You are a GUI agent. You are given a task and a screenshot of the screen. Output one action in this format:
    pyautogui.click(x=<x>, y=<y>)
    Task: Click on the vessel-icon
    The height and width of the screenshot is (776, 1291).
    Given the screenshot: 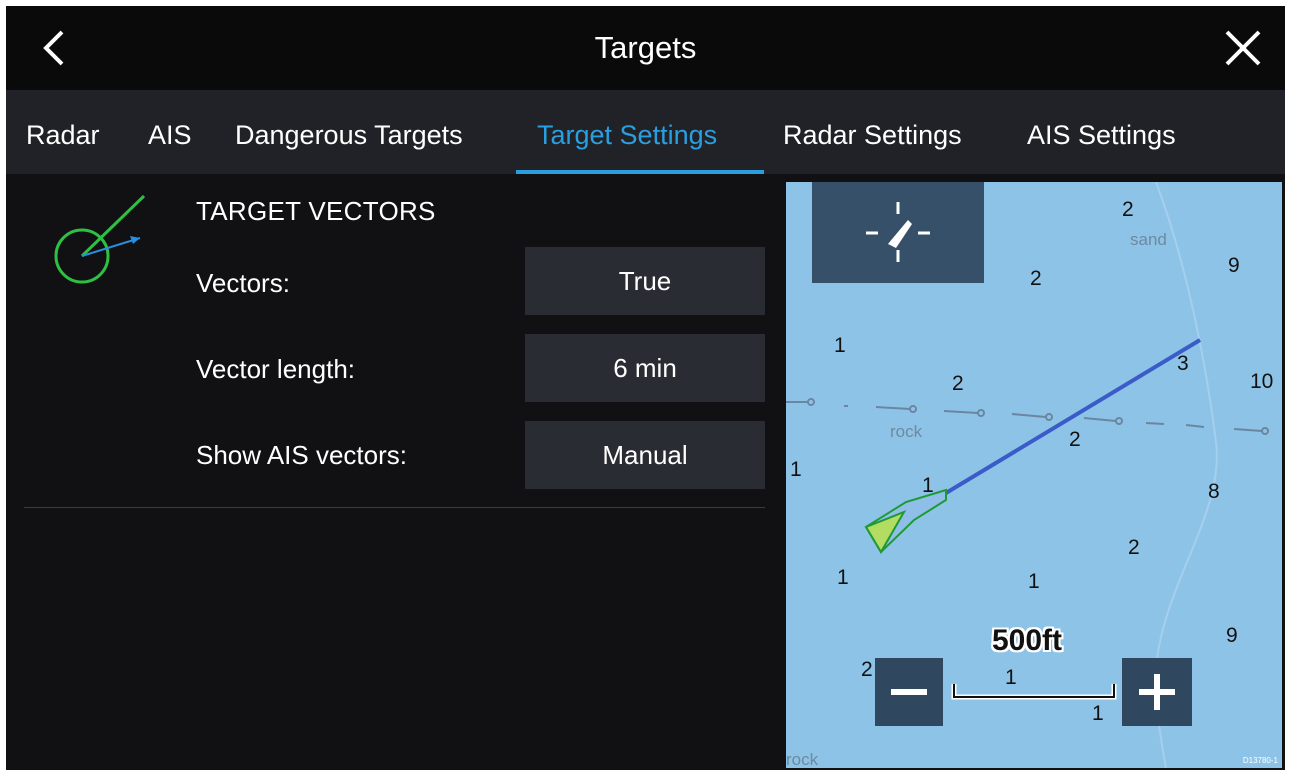 What is the action you would take?
    pyautogui.click(x=905, y=521)
    